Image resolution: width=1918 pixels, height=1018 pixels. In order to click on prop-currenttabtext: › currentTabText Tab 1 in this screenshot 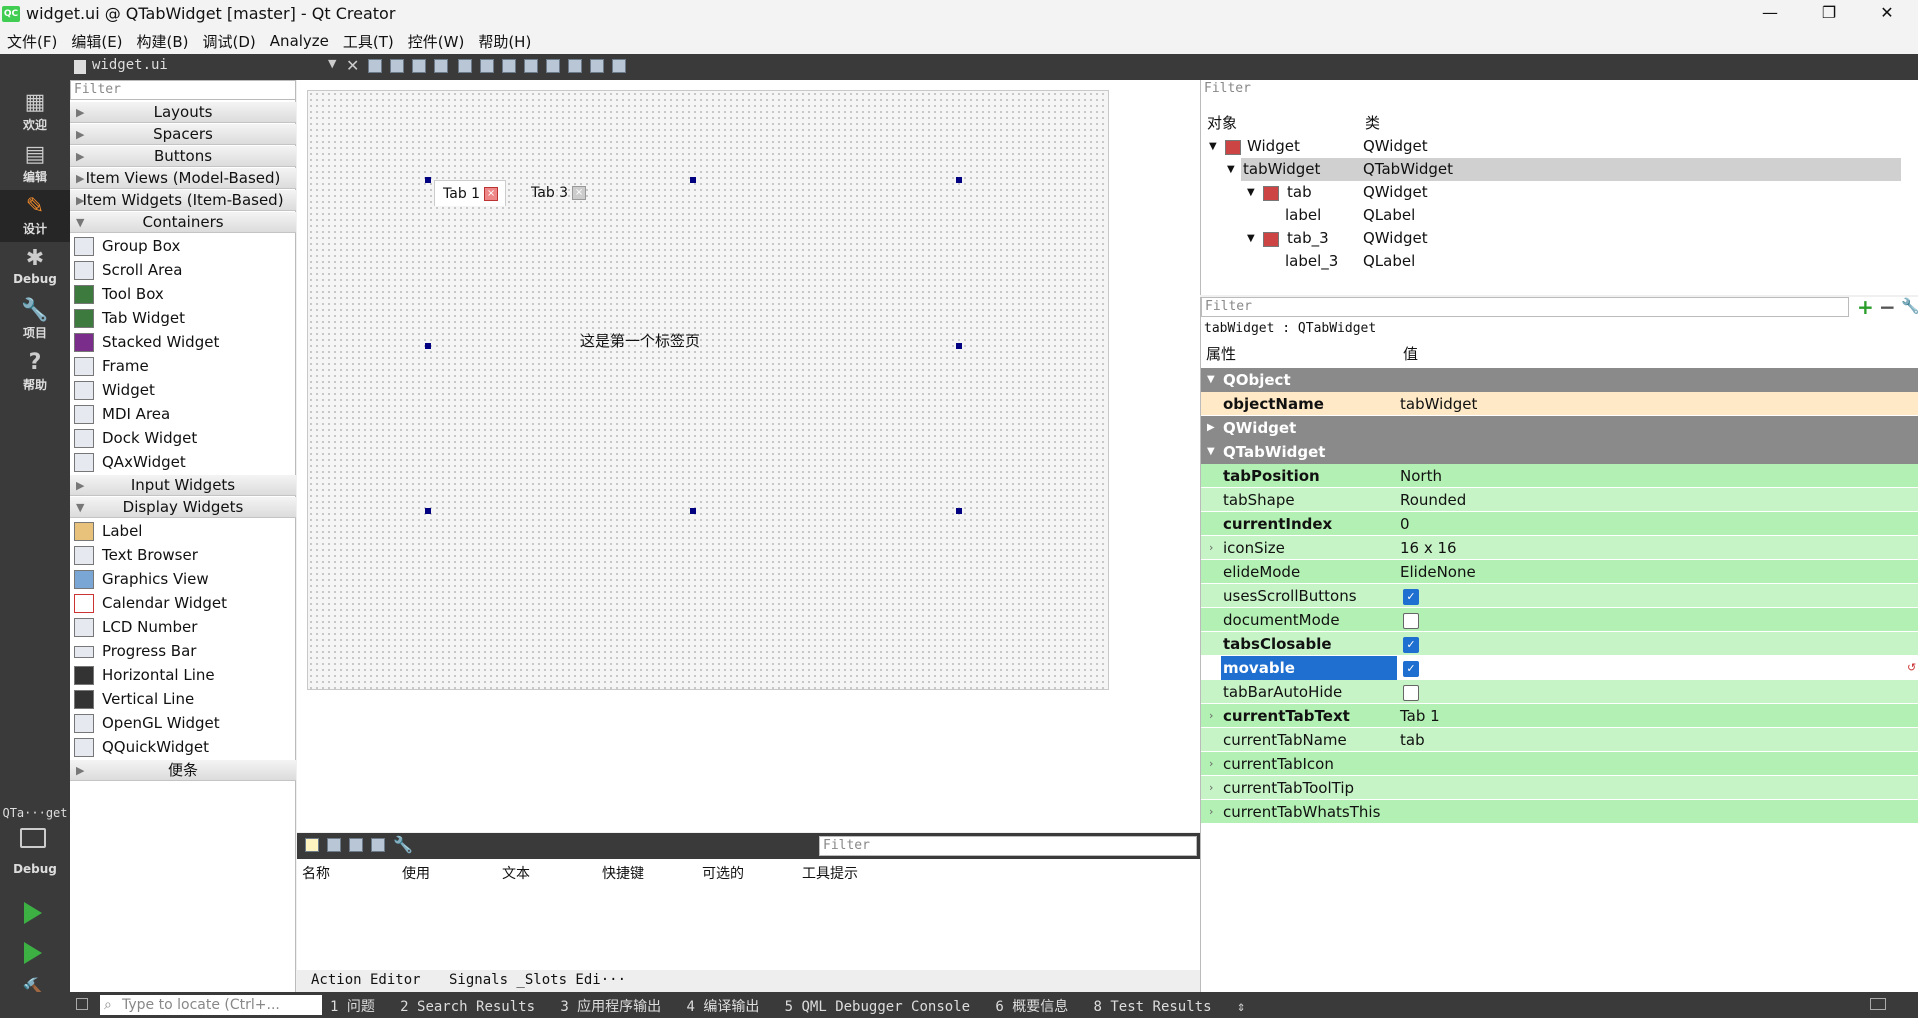, I will do `click(1559, 716)`.